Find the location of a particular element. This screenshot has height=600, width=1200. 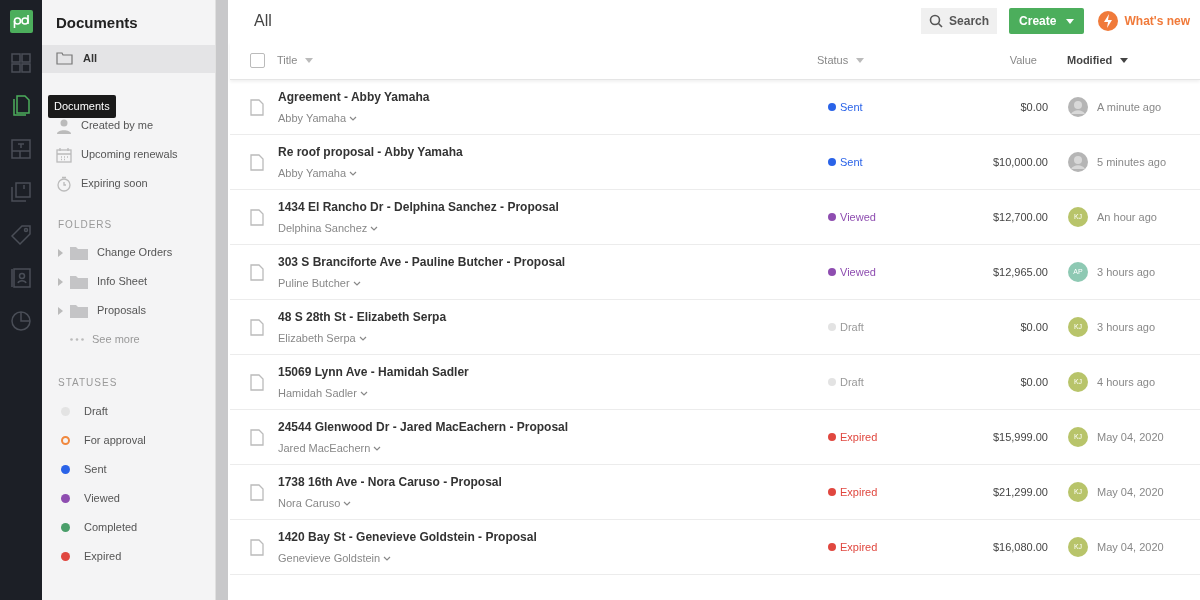

document-title: 1738 16th Ave - Nora Caruso - Proposal is located at coordinates (390, 482).